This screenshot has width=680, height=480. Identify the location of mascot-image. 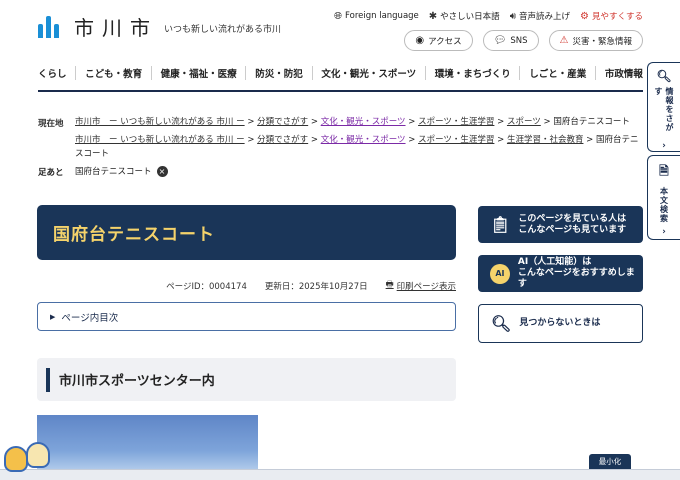
(28, 460).